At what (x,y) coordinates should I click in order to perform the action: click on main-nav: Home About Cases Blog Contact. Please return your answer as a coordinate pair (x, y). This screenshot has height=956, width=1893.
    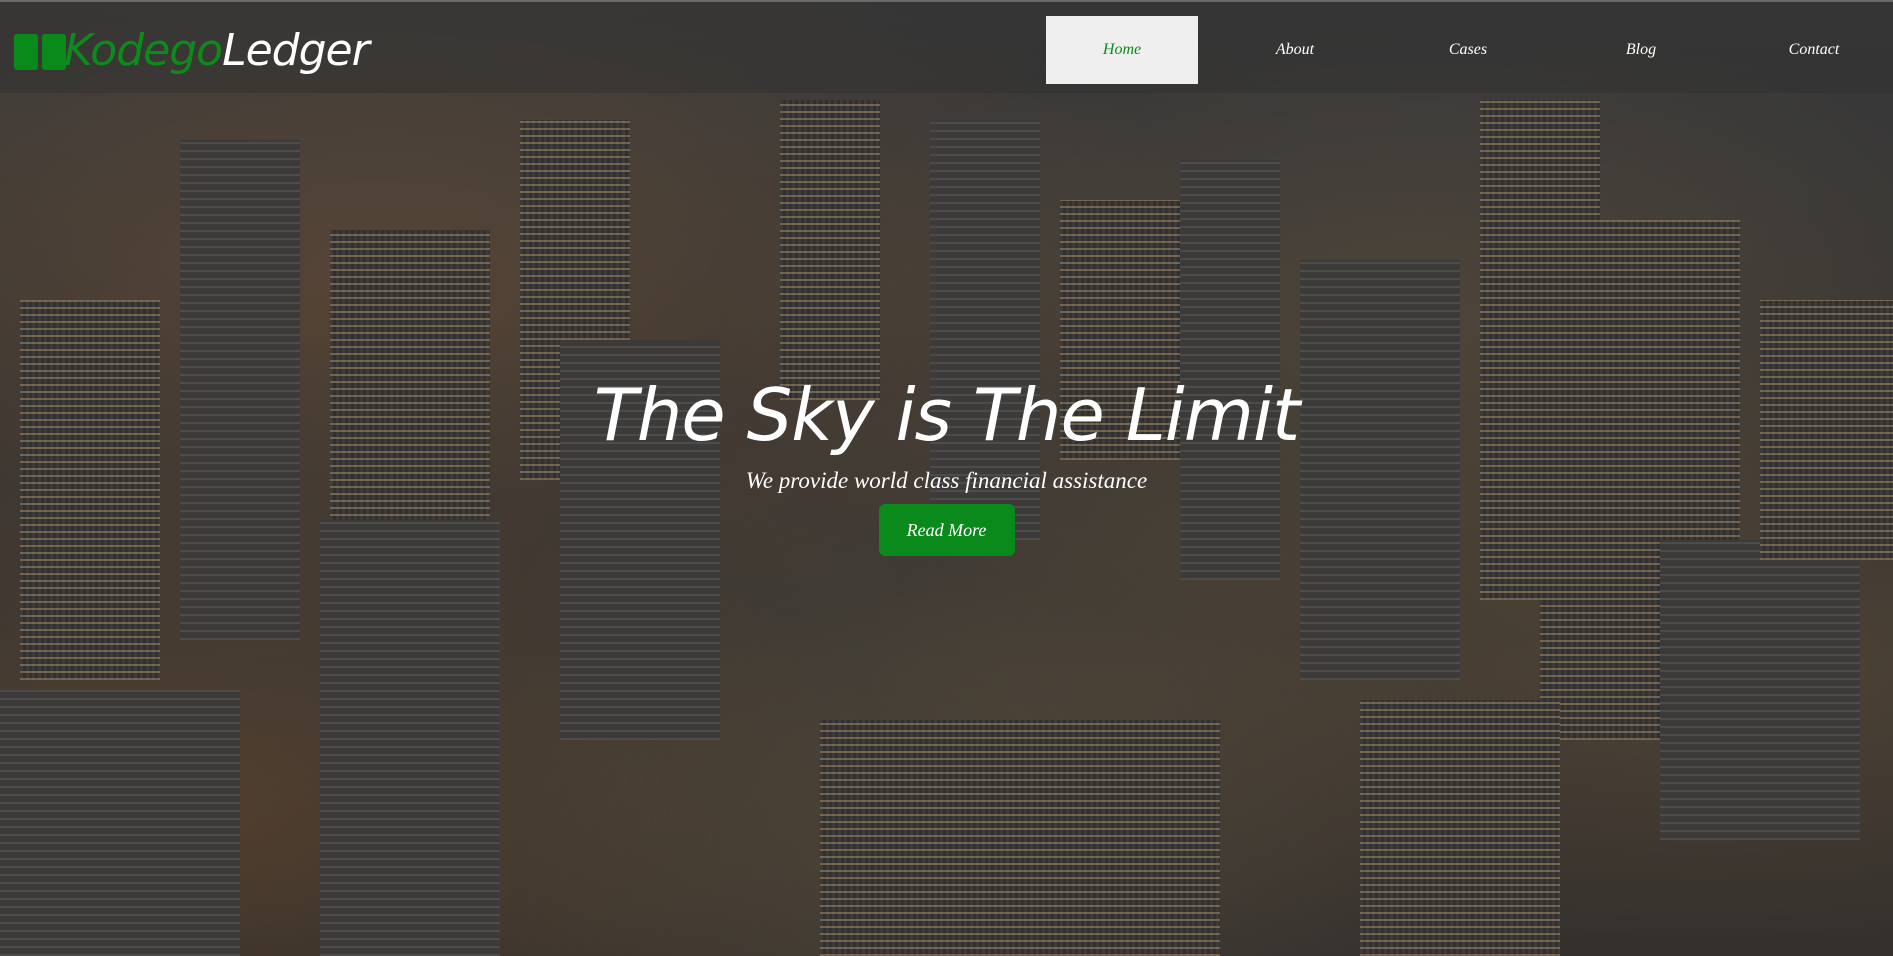
    Looking at the image, I should click on (1469, 50).